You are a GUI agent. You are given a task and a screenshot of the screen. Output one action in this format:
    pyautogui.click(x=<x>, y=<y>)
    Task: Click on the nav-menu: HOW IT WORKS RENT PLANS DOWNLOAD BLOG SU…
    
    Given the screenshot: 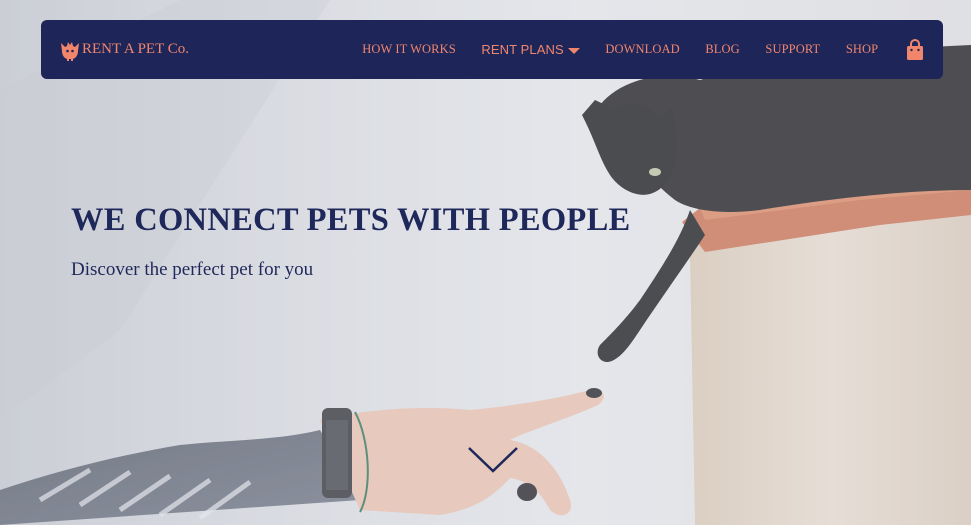 What is the action you would take?
    pyautogui.click(x=637, y=49)
    